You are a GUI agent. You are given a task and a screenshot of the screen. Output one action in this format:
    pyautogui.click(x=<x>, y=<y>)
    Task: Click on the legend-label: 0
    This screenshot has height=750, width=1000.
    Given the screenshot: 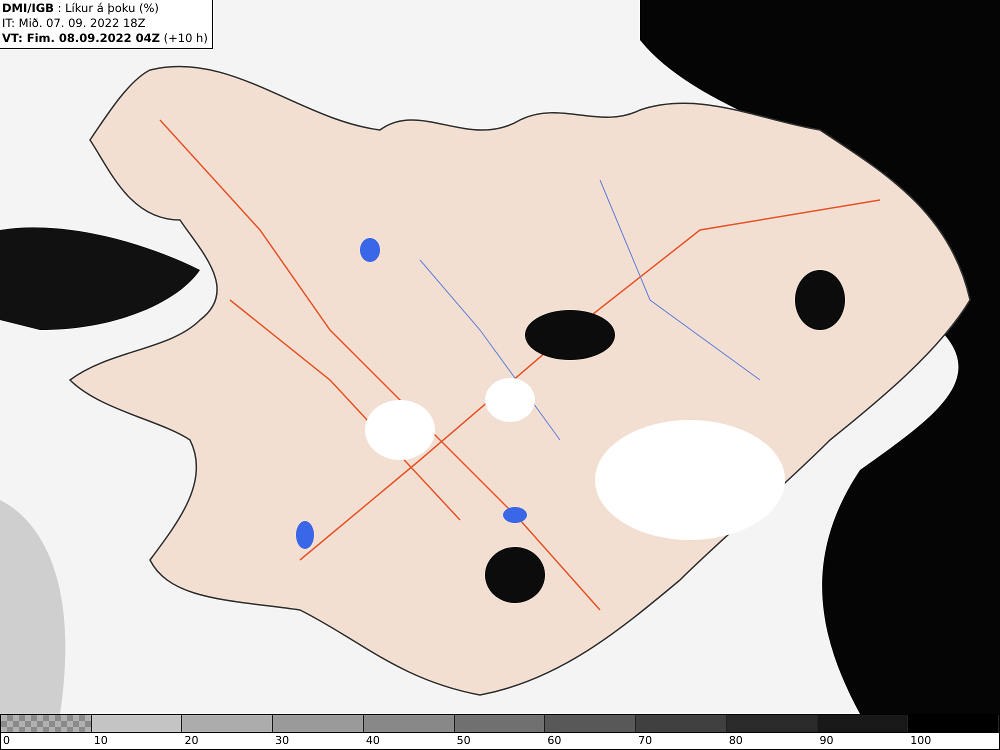 What is the action you would take?
    pyautogui.click(x=6, y=741)
    